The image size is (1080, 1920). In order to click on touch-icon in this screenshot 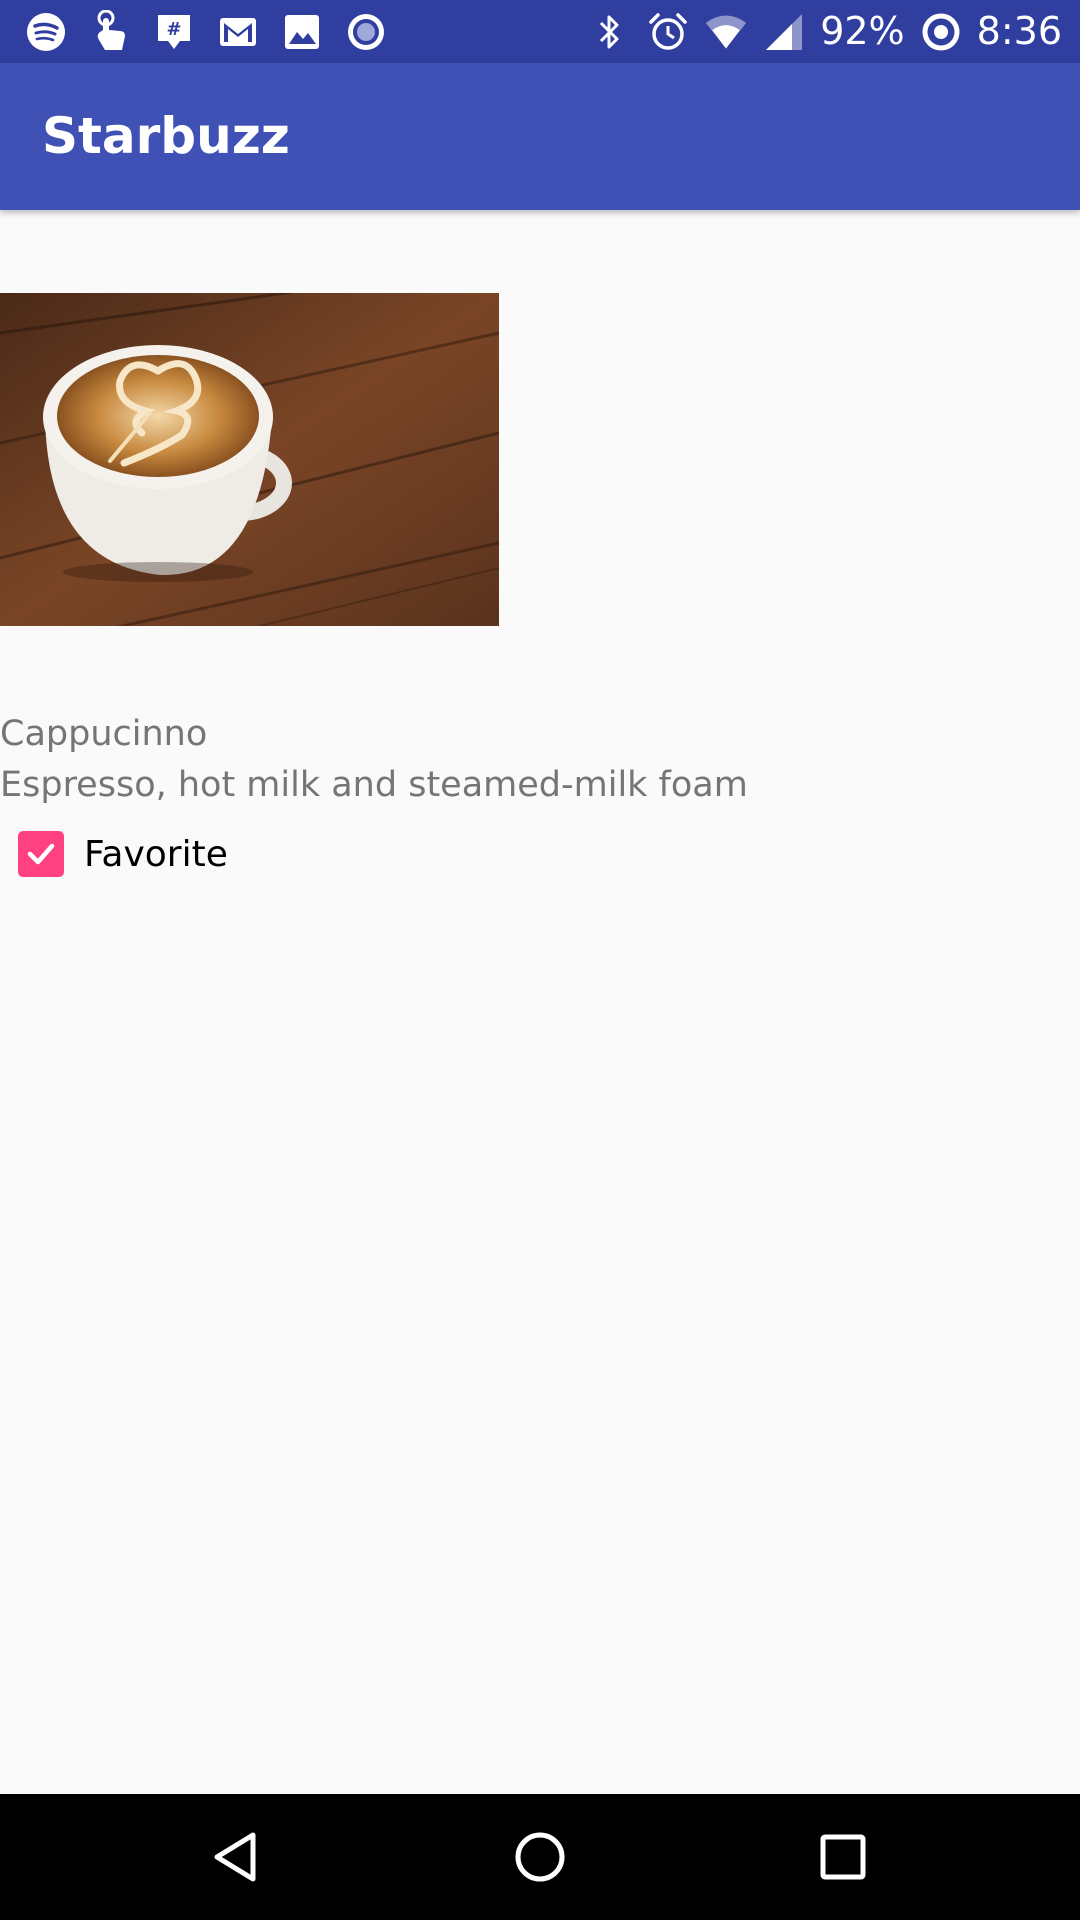, I will do `click(110, 31)`.